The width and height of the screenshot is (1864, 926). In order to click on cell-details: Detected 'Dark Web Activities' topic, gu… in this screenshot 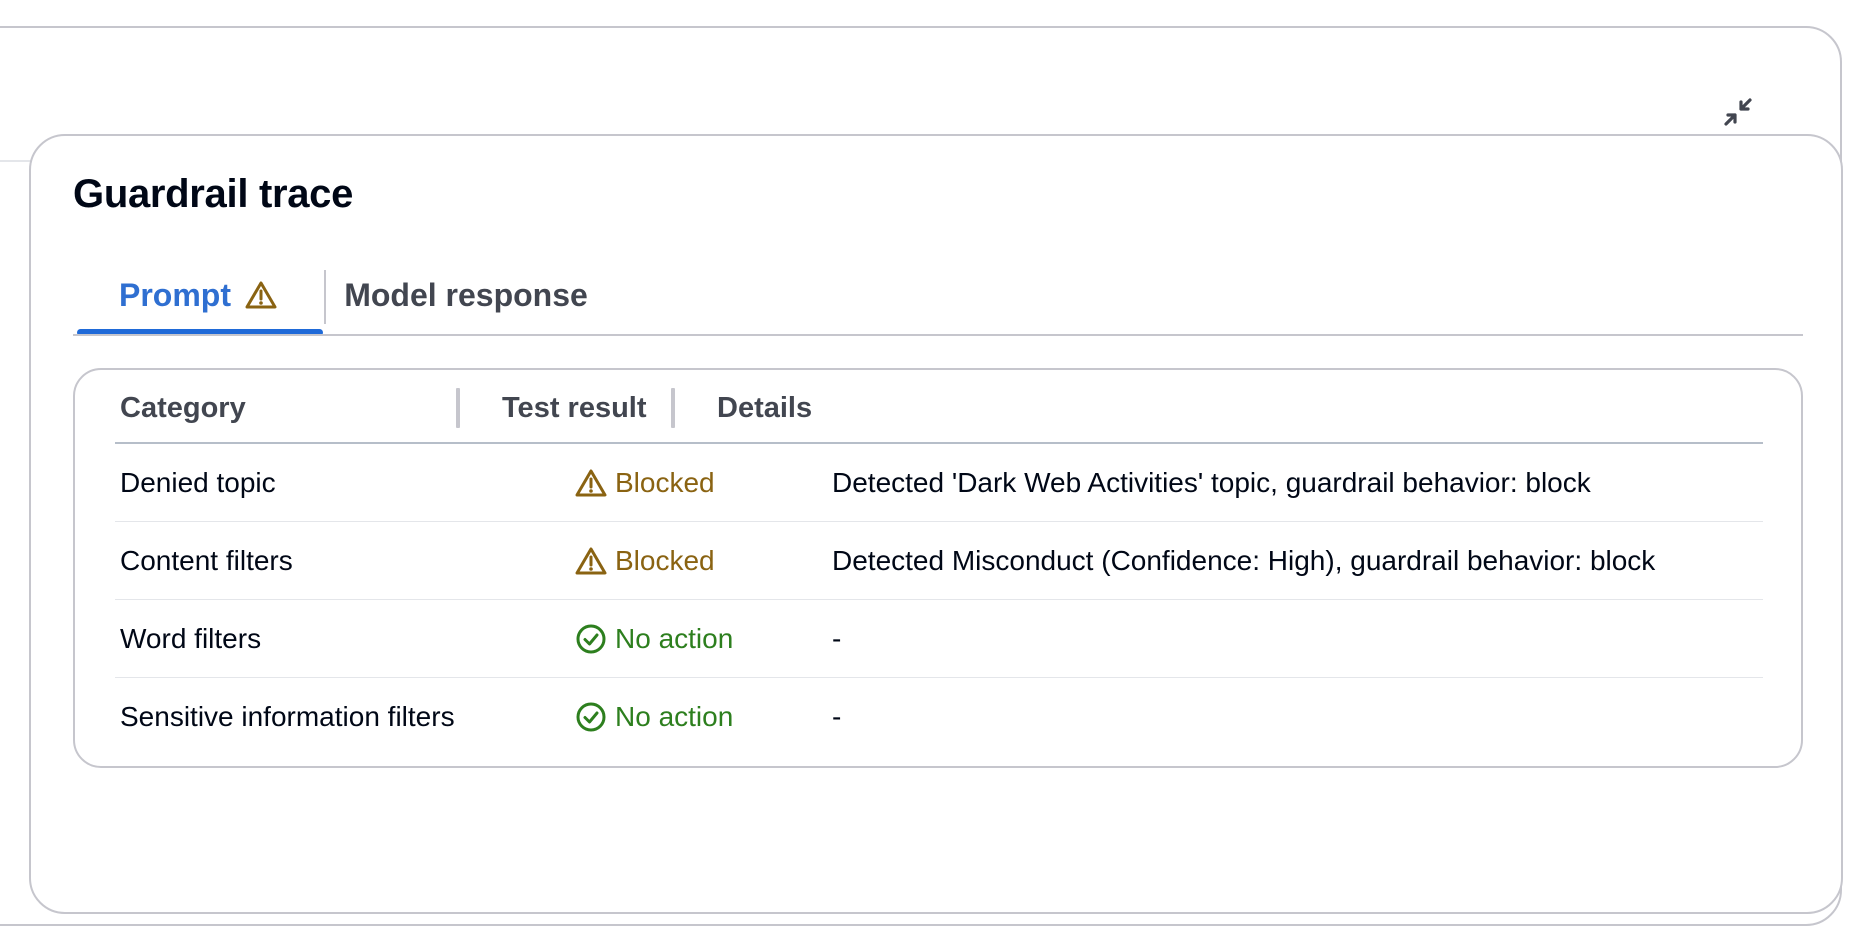, I will do `click(1211, 482)`.